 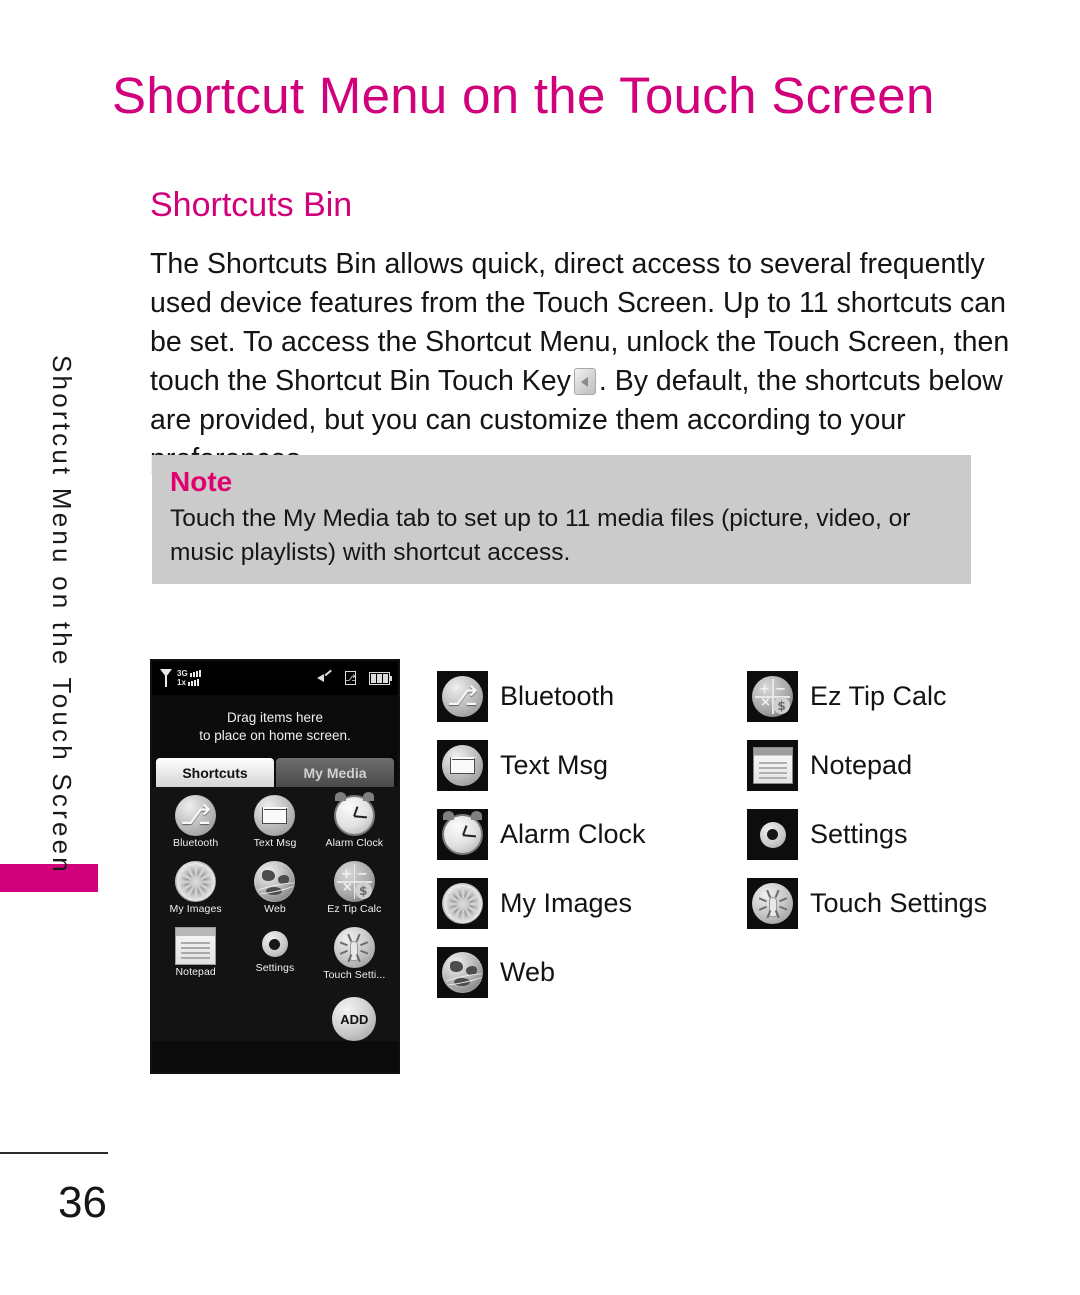 I want to click on grid-item-label: Alarm Clock, so click(x=354, y=843).